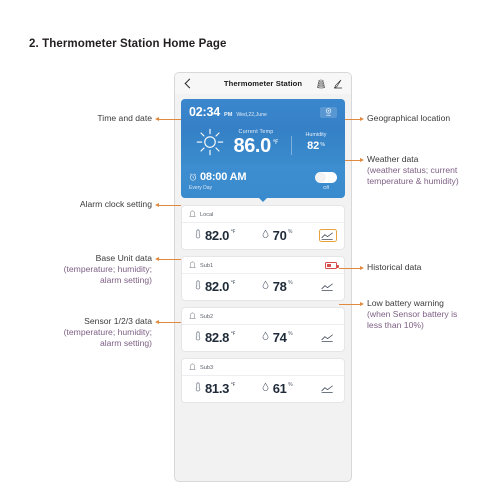 The image size is (500, 500). Describe the element at coordinates (263, 83) in the screenshot. I see `app-header: Thermometer Station` at that location.